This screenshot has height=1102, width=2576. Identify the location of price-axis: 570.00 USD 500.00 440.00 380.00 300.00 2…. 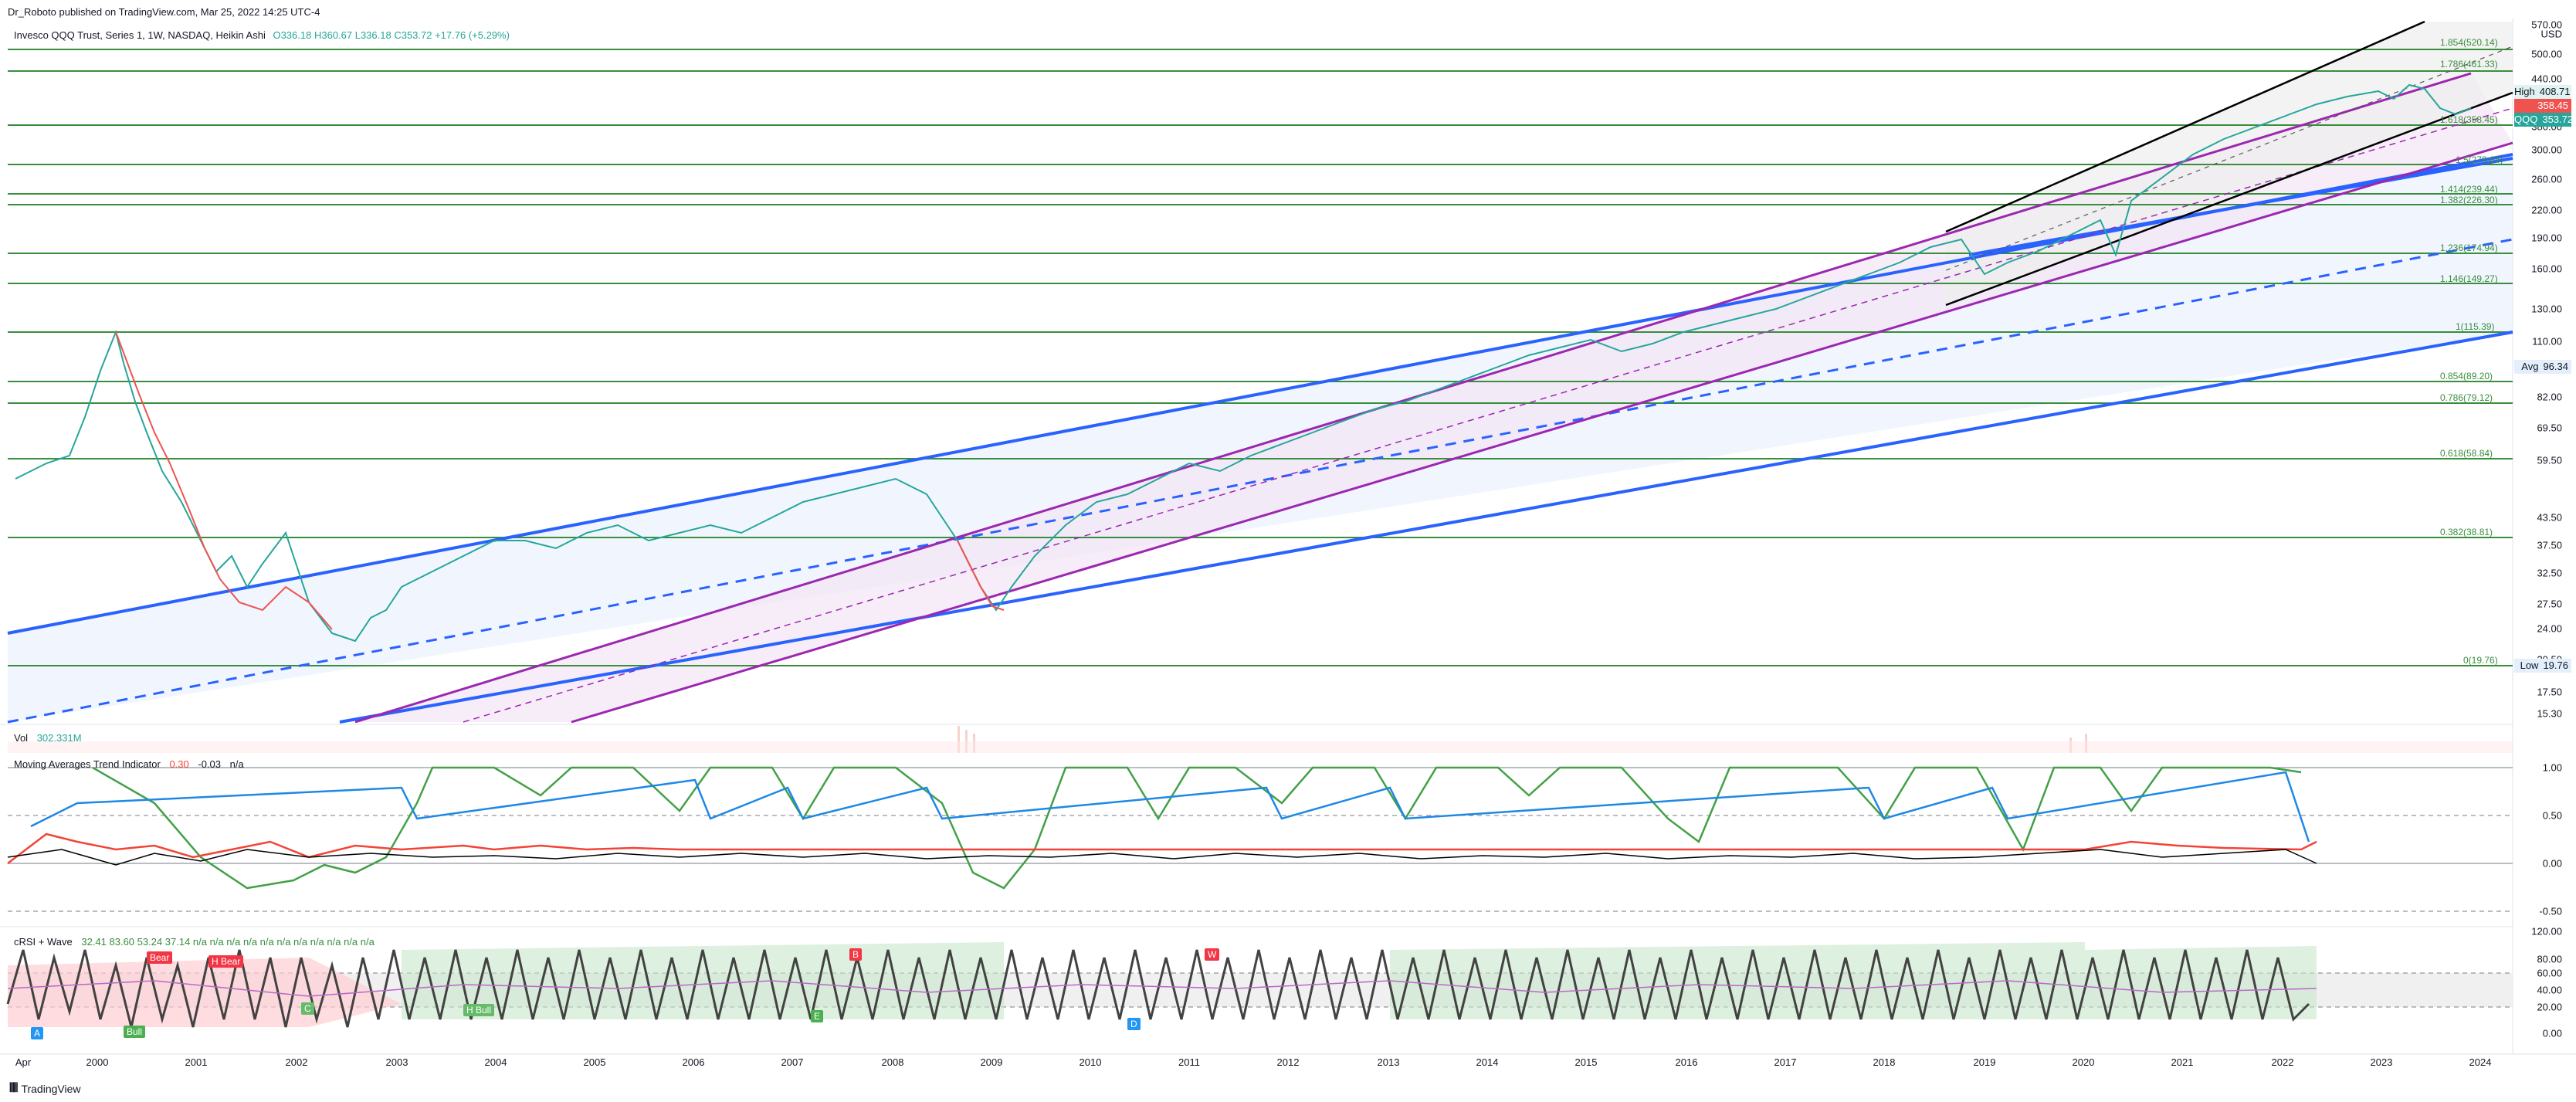
(2544, 538).